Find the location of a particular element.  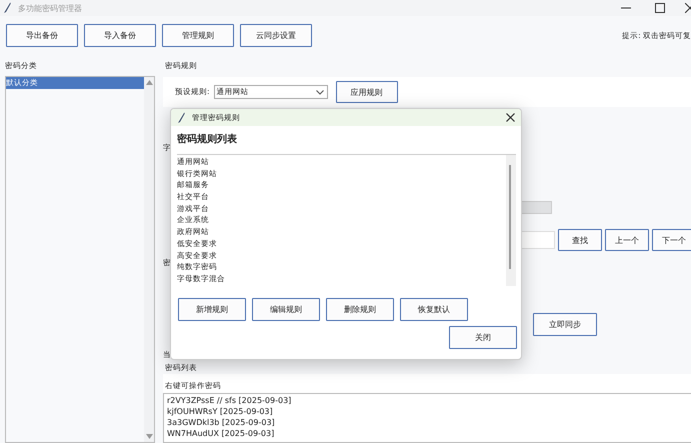

close-button: 关闭 is located at coordinates (483, 337).